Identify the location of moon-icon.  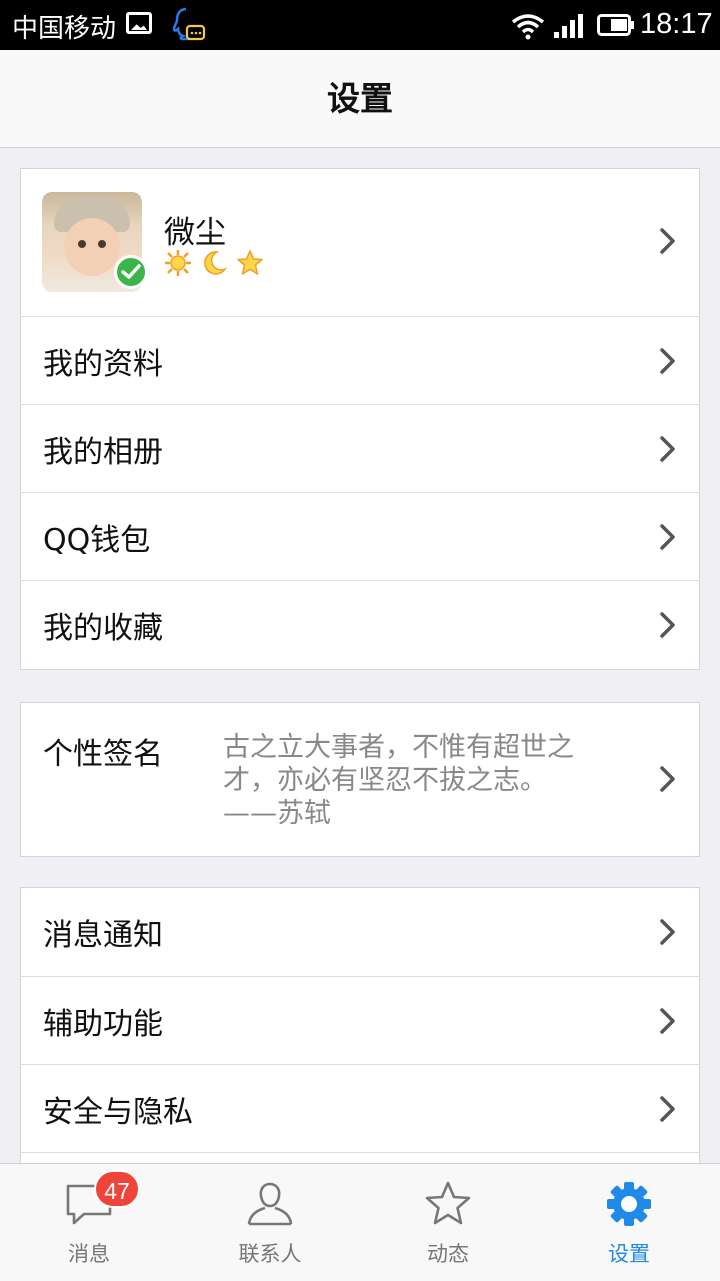
(214, 265).